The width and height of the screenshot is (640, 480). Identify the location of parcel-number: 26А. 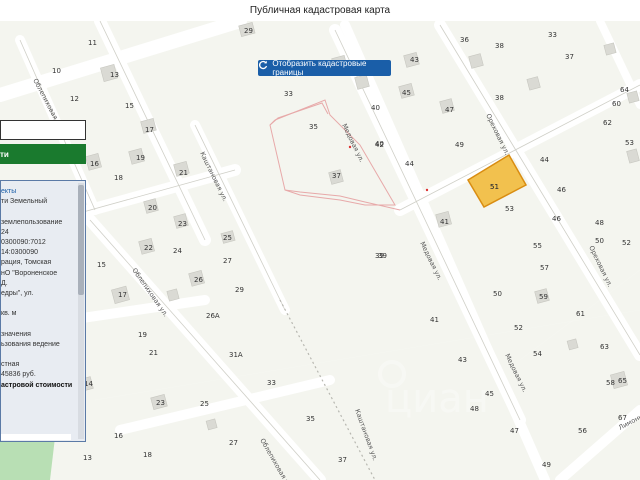
(213, 316).